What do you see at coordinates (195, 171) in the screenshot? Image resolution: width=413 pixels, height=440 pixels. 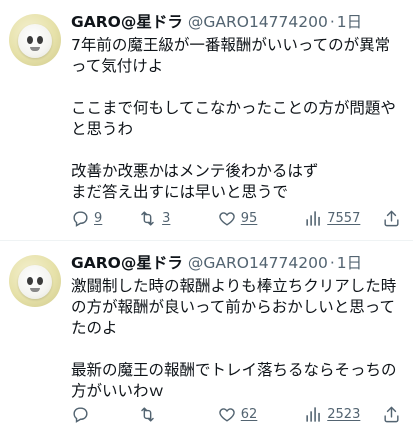 I see `tweet-line: 改善か改悪かはメンテ後わかるはず` at bounding box center [195, 171].